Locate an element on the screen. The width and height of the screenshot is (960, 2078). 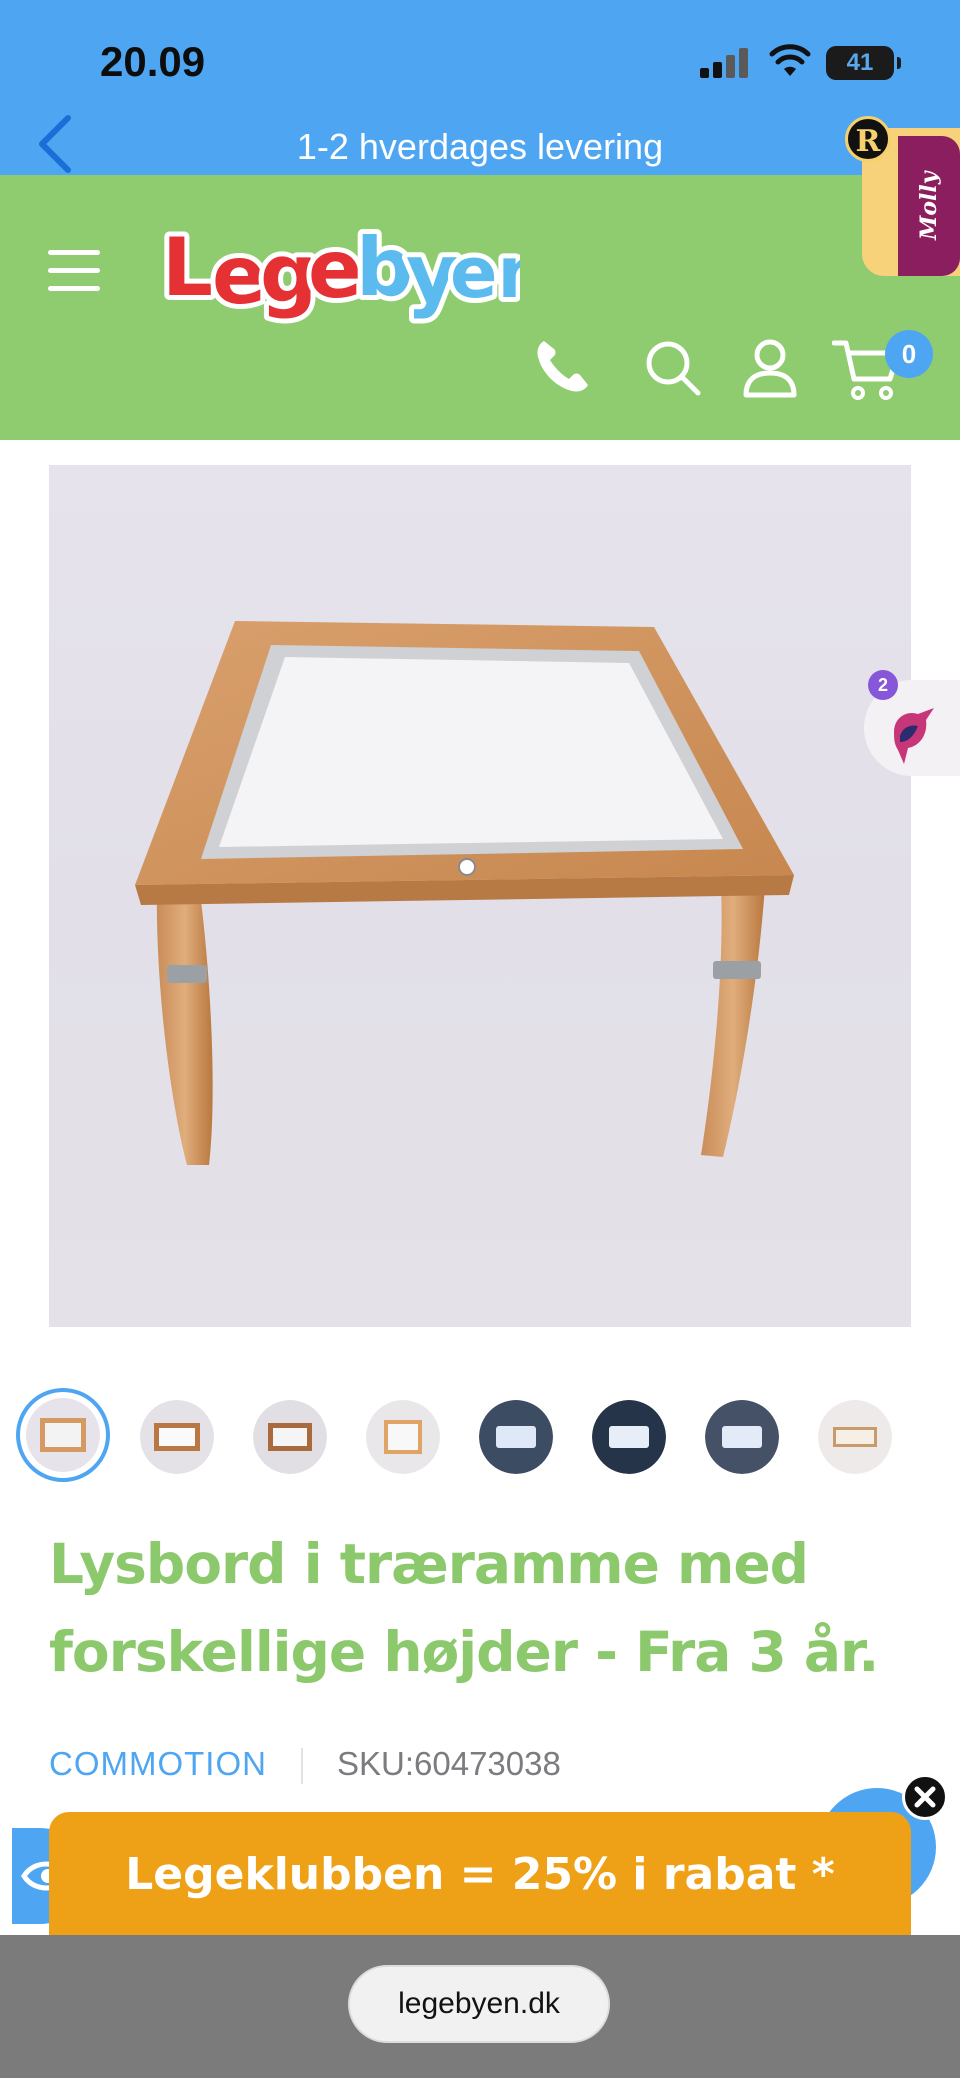
status-time: 20.09 is located at coordinates (153, 61).